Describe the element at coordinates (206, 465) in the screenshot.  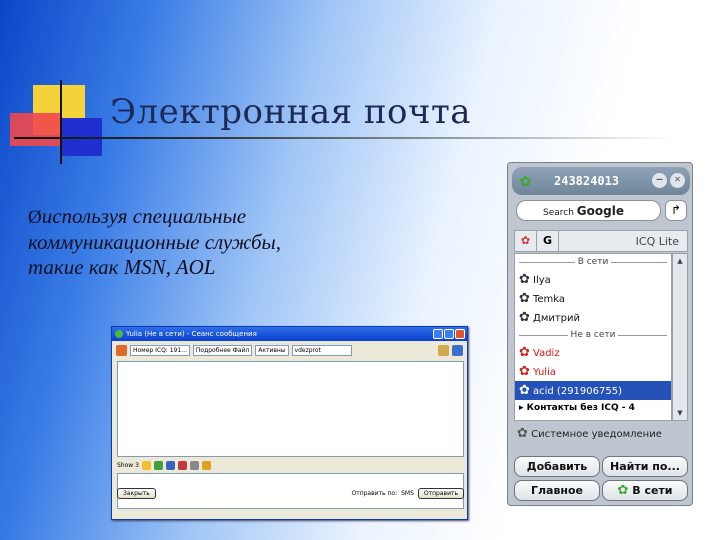
I see `attach-icon` at that location.